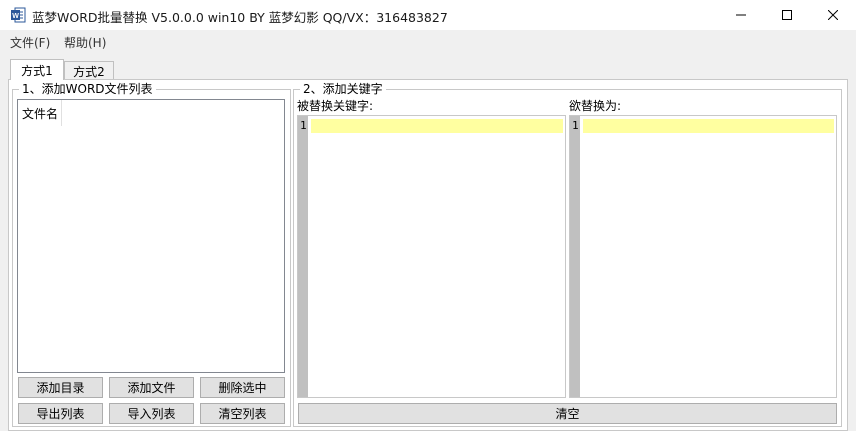  What do you see at coordinates (151, 387) in the screenshot?
I see `add-file-button: 添加文件` at bounding box center [151, 387].